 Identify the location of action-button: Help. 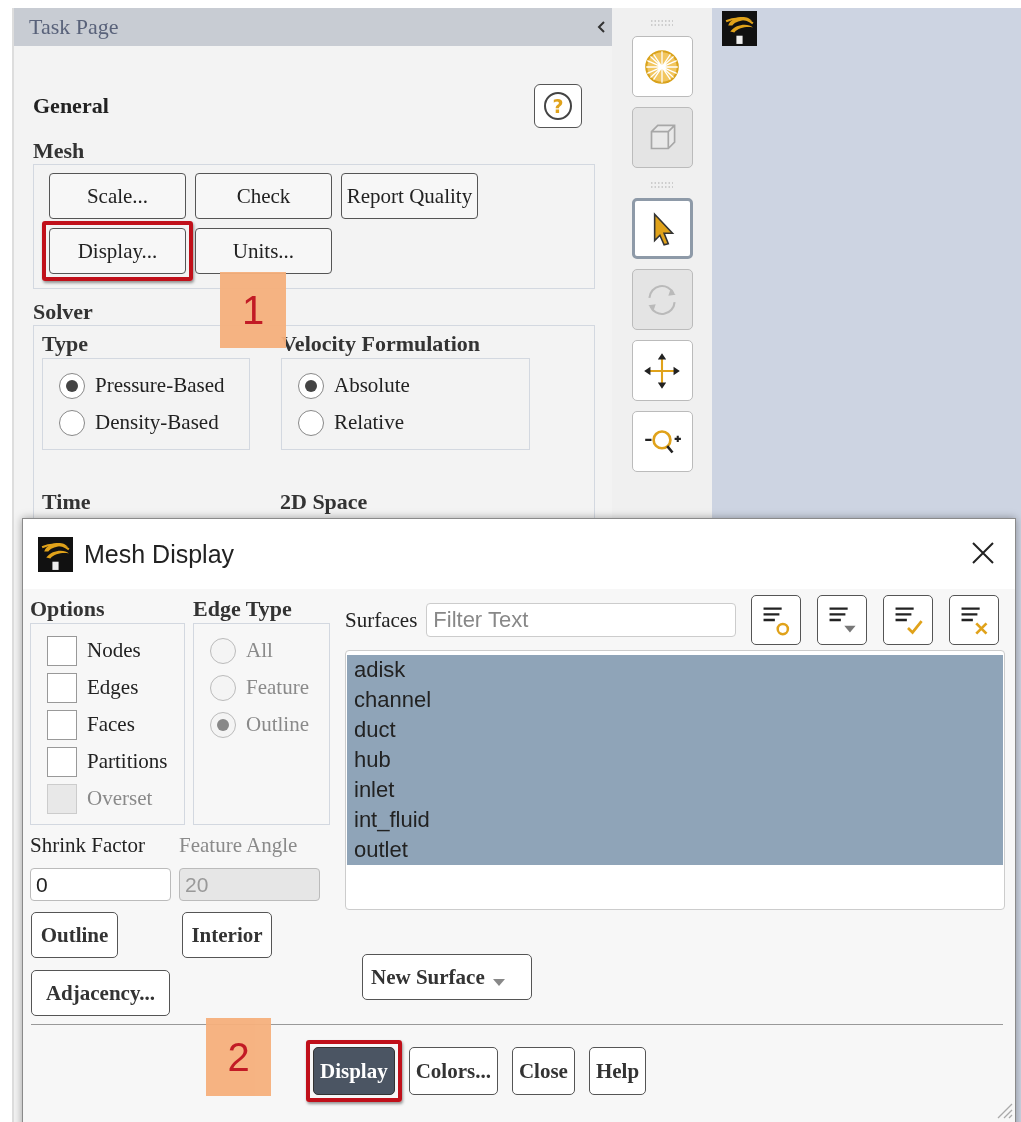
(617, 1071).